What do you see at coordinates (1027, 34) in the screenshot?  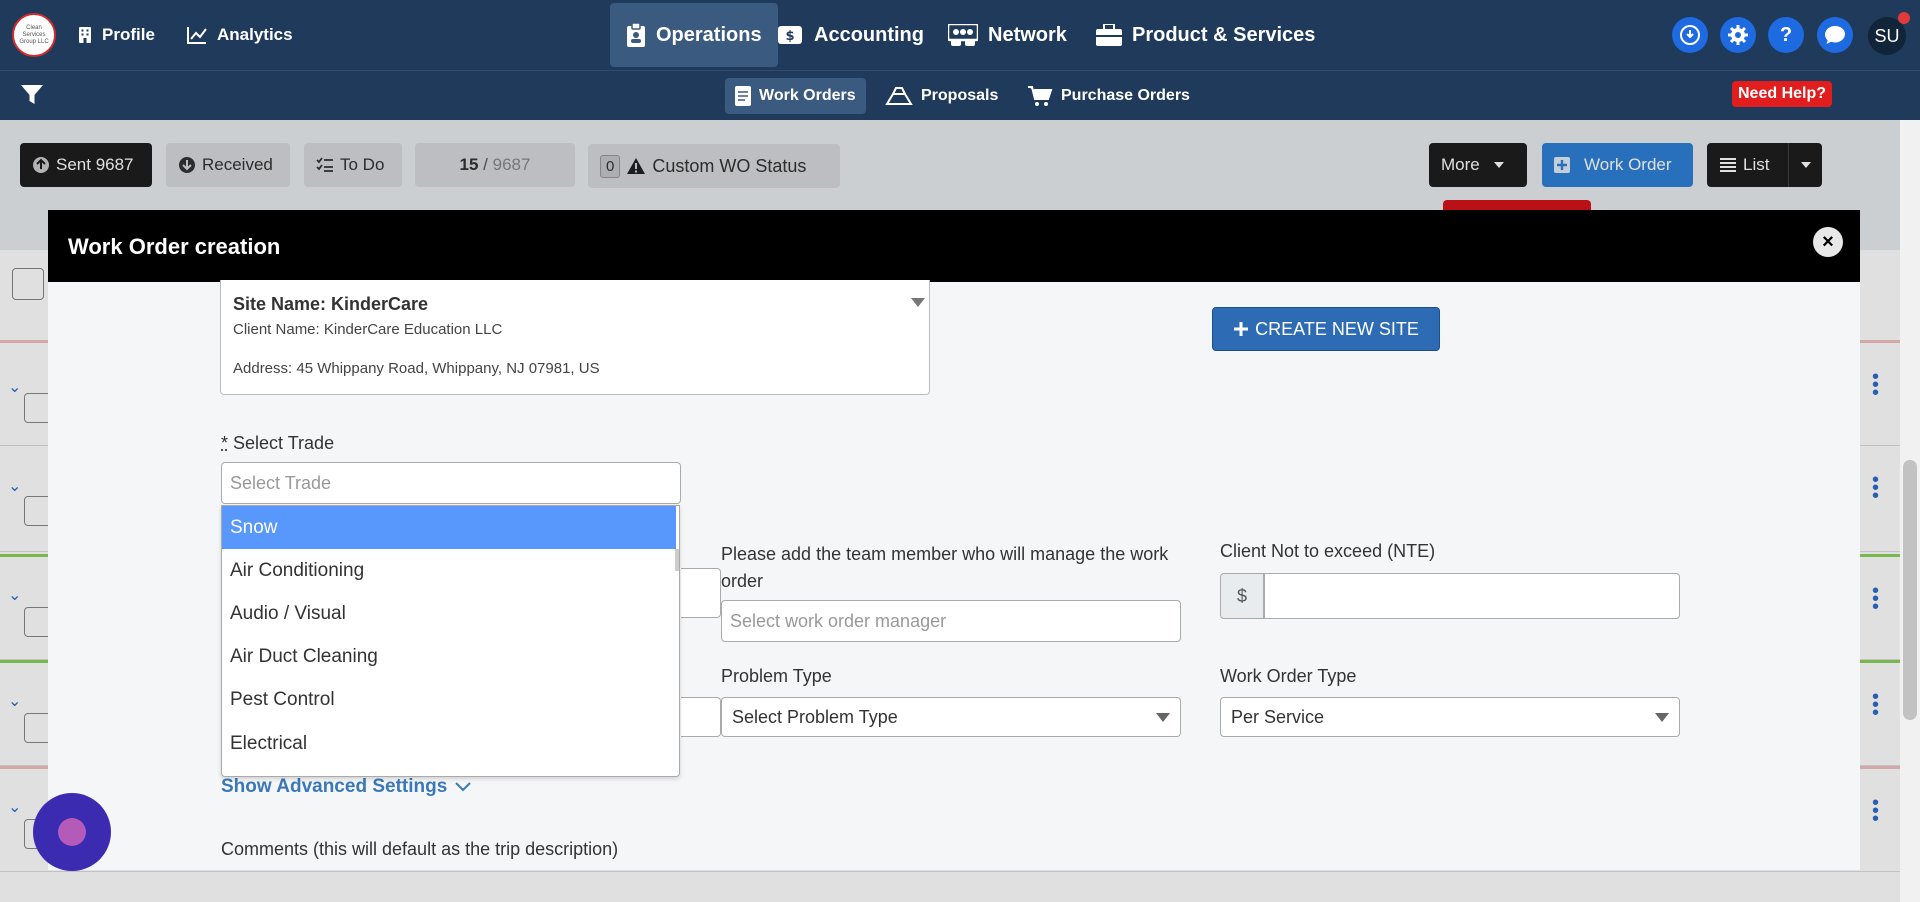 I see `nav-network-label: Network` at bounding box center [1027, 34].